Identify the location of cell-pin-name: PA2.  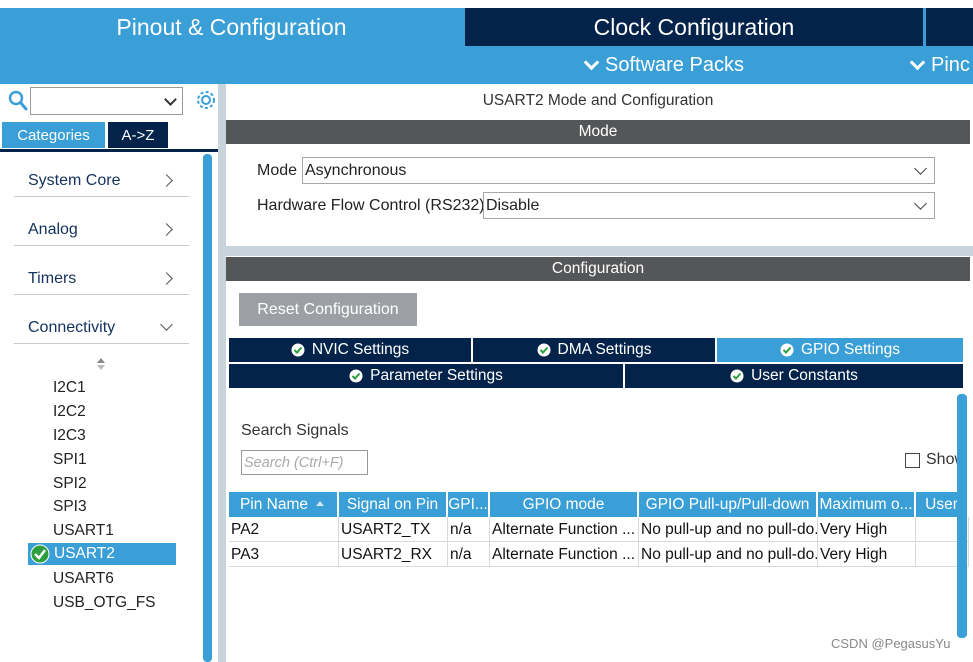
(284, 529).